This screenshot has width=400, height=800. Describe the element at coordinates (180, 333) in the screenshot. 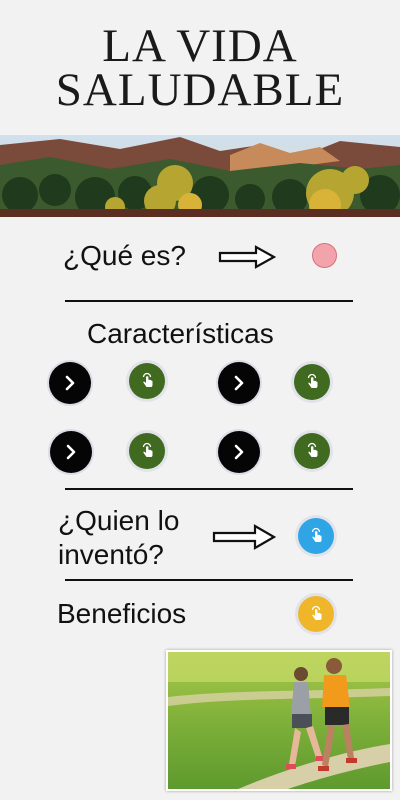

I see `caracteristicas-label: Características` at that location.